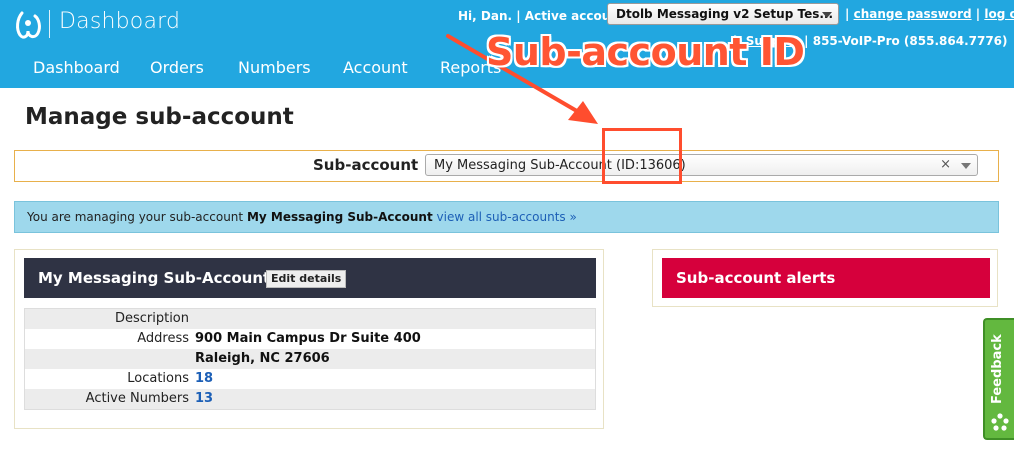  I want to click on nav-item-numbers: Numbers, so click(274, 67).